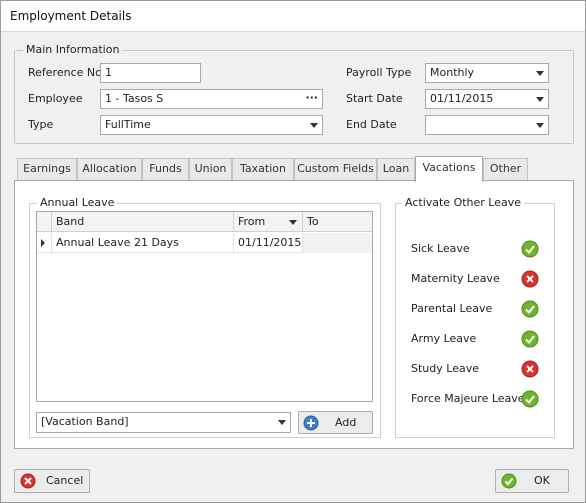 This screenshot has width=586, height=503. Describe the element at coordinates (71, 16) in the screenshot. I see `window-title: Employment Details` at that location.